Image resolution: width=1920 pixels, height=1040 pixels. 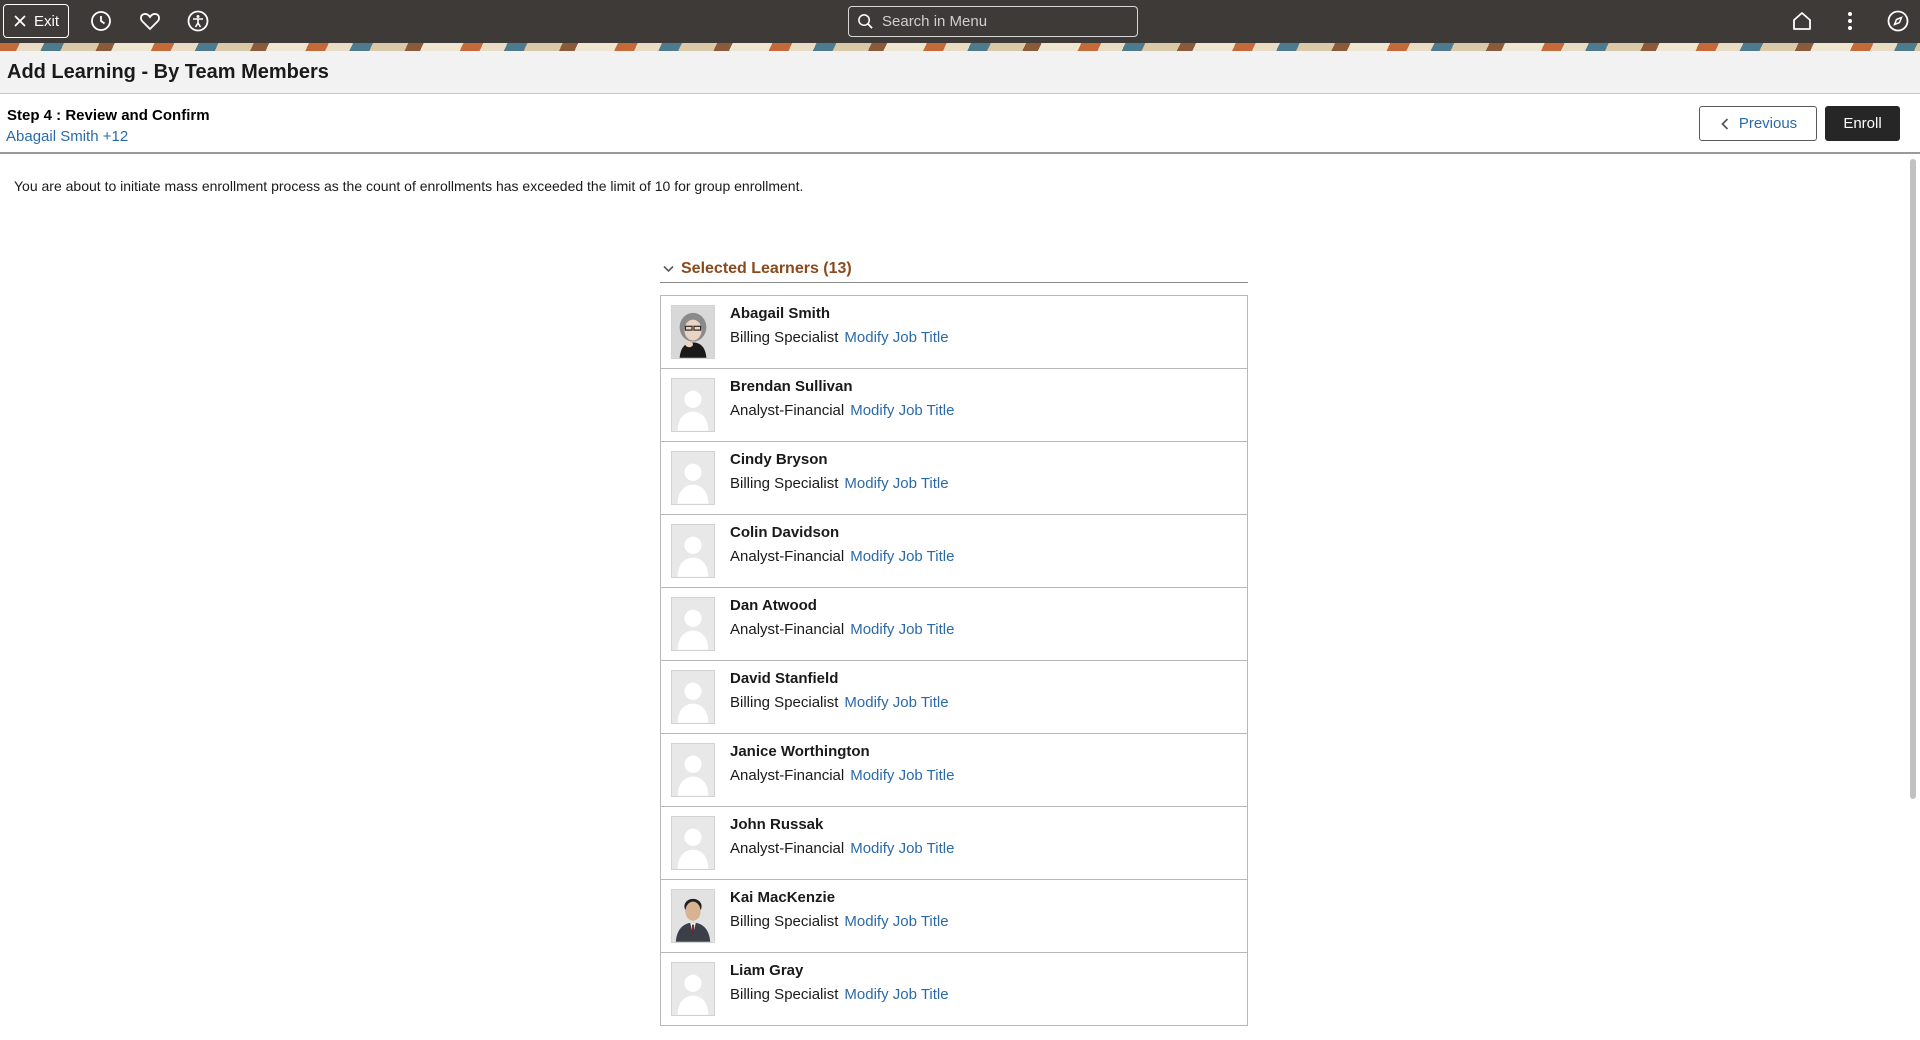 What do you see at coordinates (773, 605) in the screenshot?
I see `learner-name: Dan Atwood` at bounding box center [773, 605].